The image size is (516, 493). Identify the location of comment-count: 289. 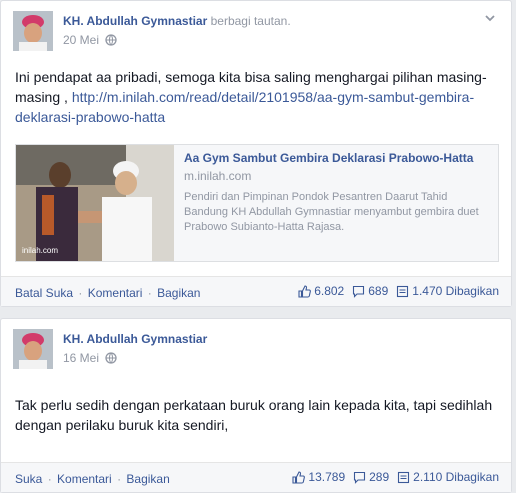
(371, 477).